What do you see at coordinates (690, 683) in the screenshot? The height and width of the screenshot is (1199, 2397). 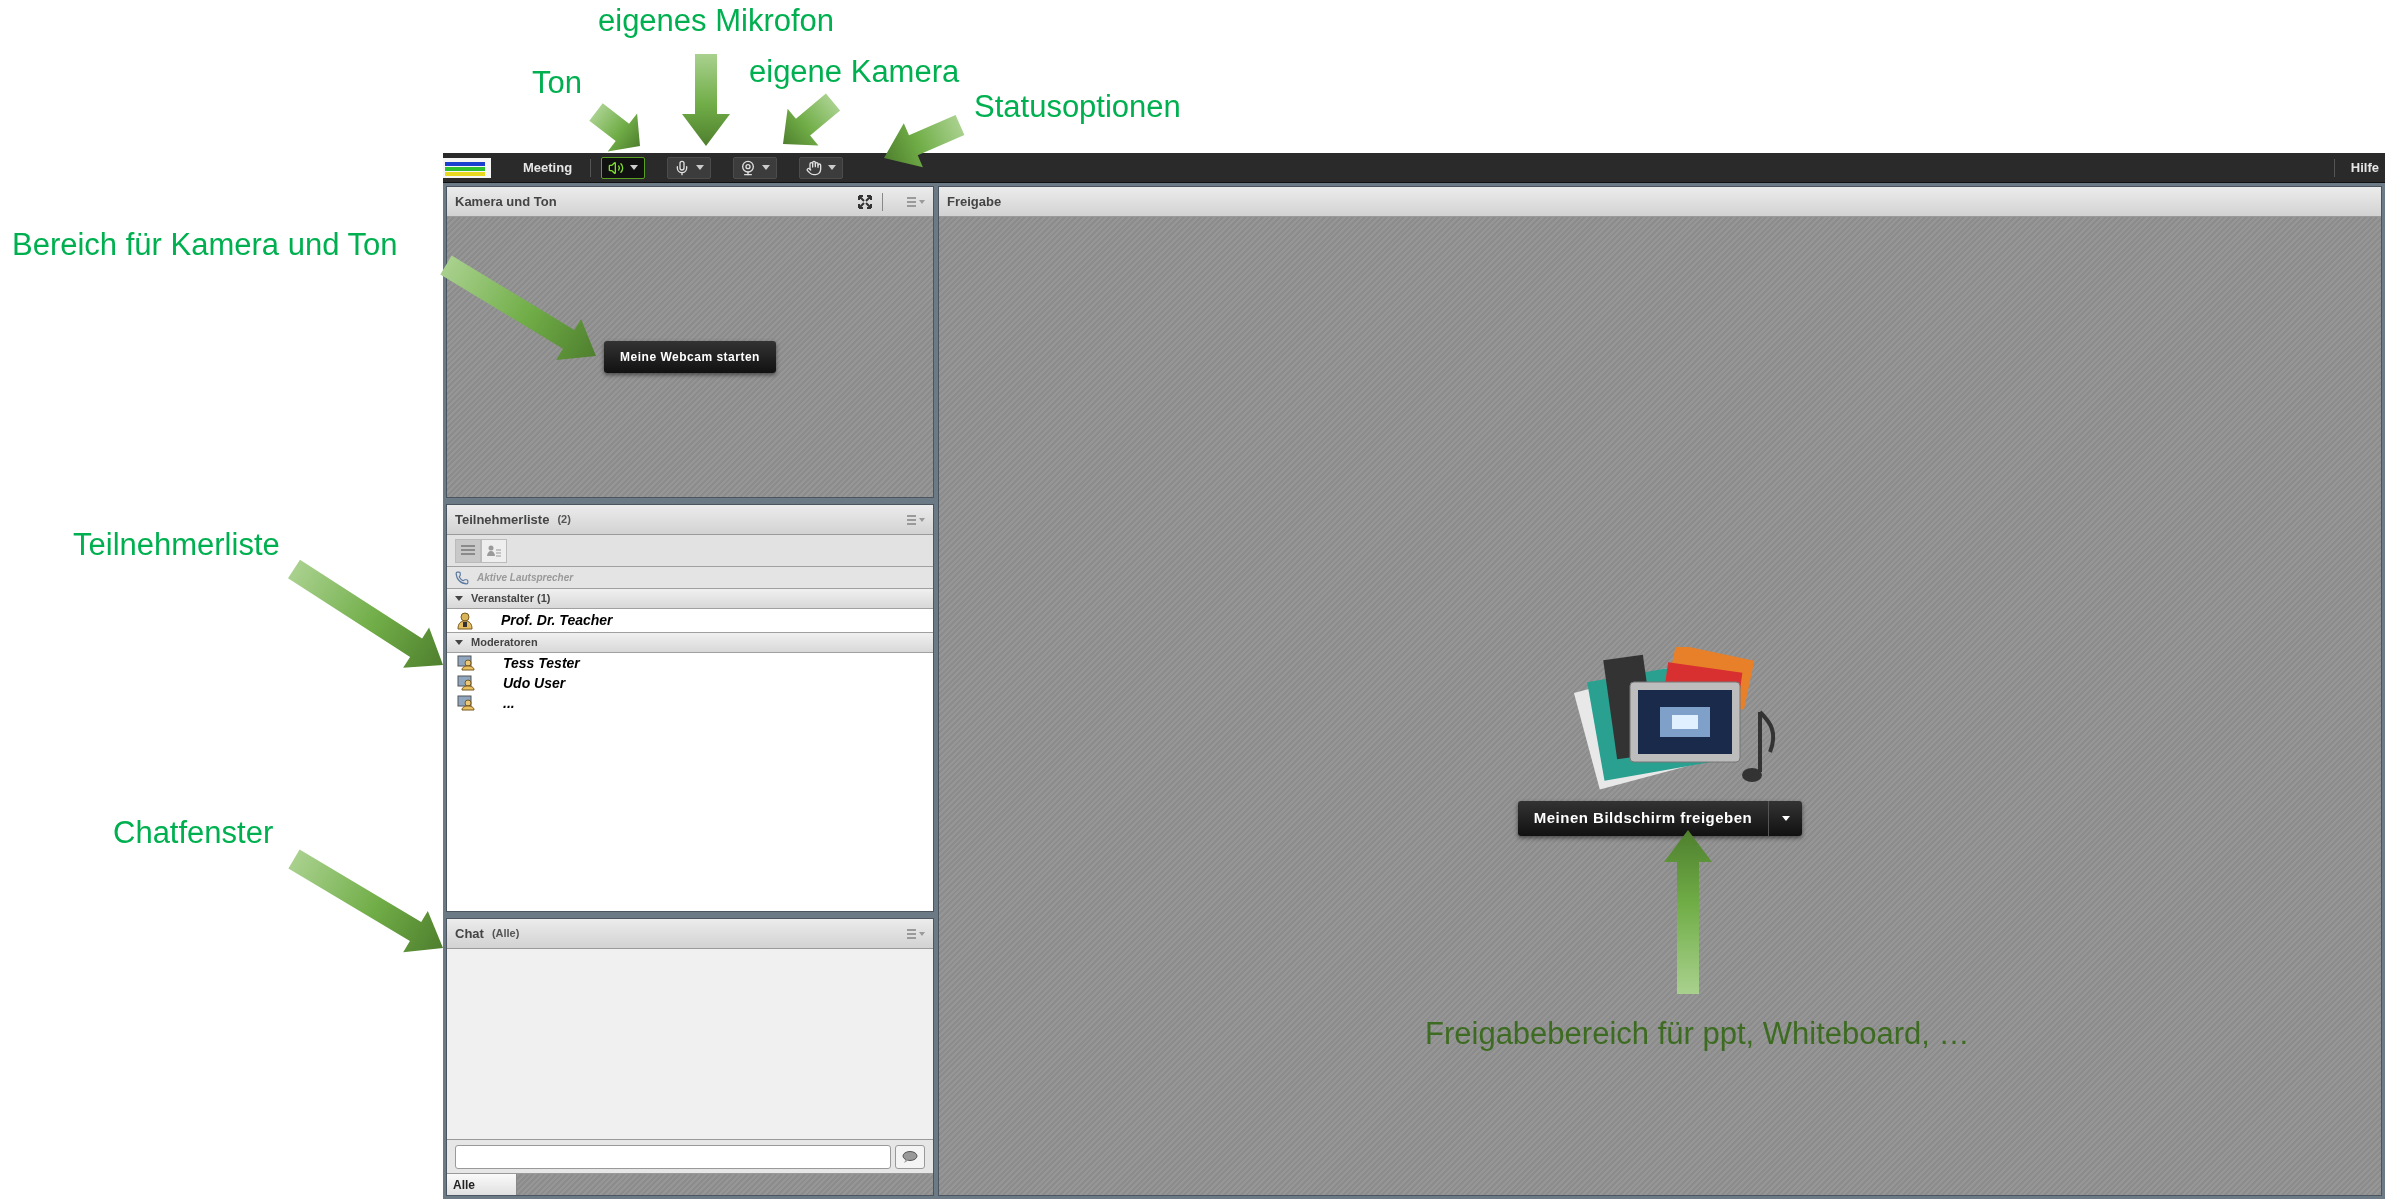 I see `attendee-row: Udo User` at bounding box center [690, 683].